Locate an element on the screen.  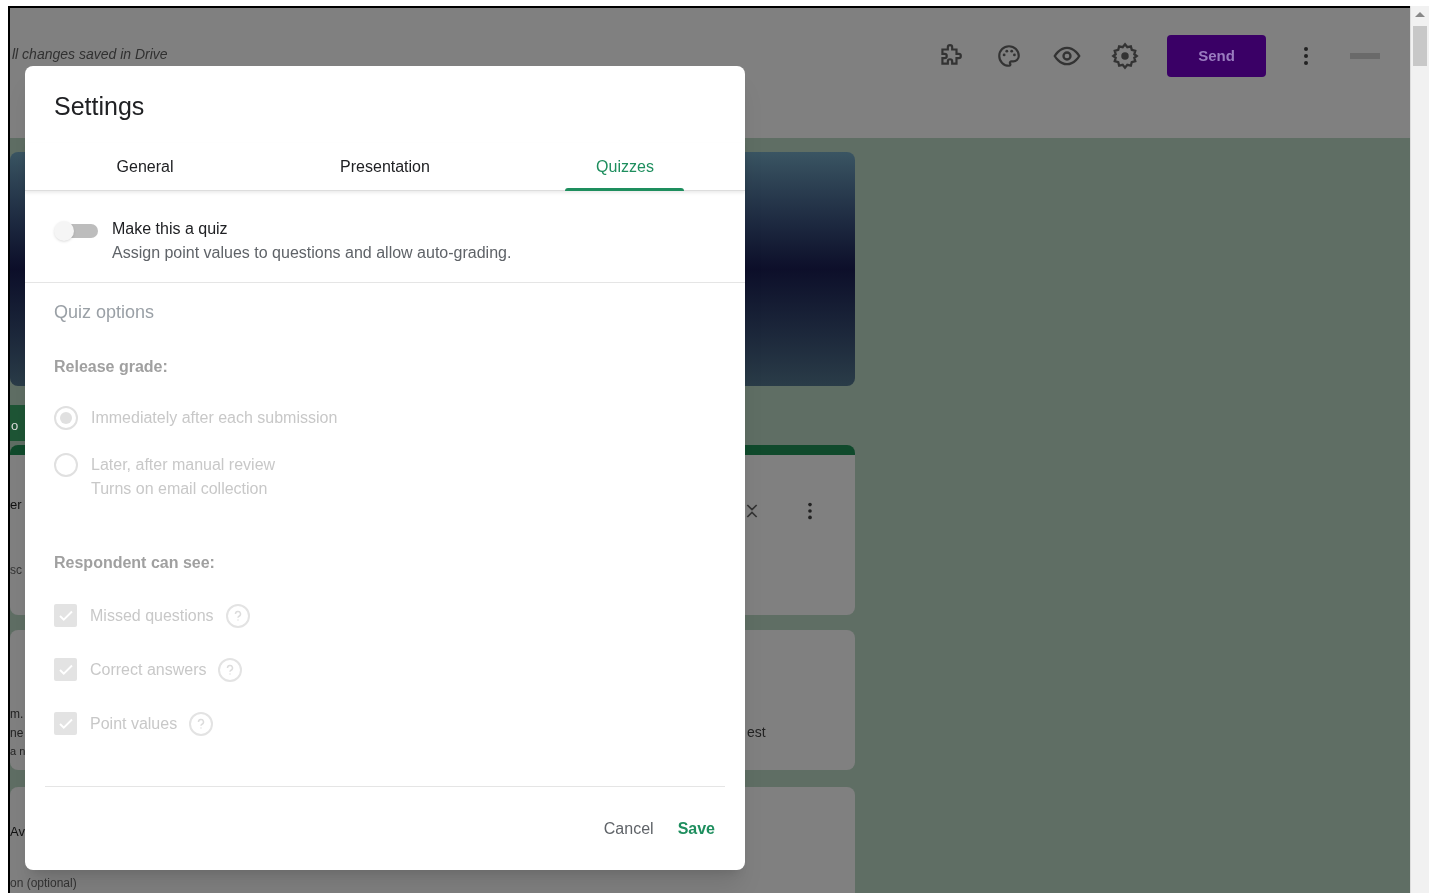
dialog-title: Settings is located at coordinates (99, 106).